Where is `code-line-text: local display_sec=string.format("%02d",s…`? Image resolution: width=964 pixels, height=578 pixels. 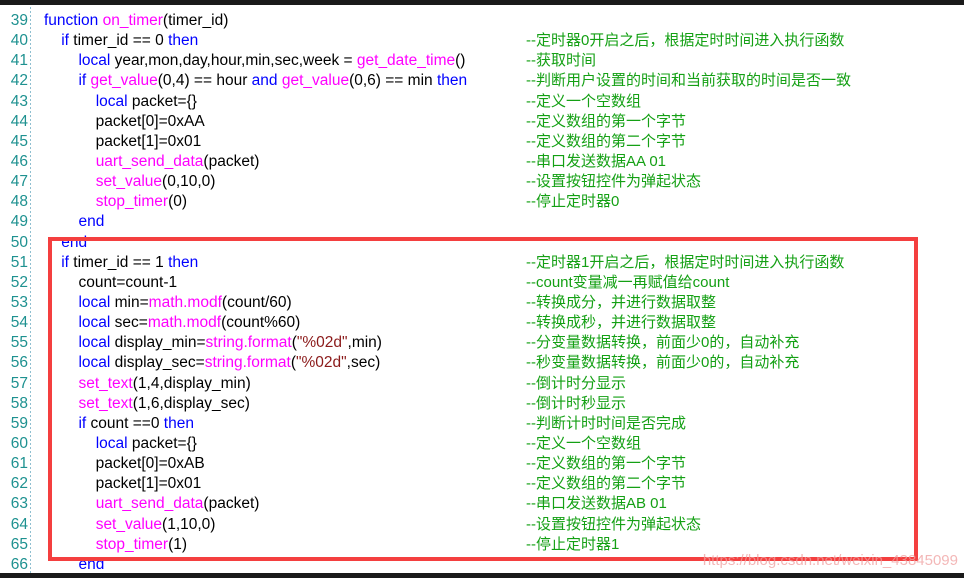
code-line-text: local display_sec=string.format("%02d",s… is located at coordinates (212, 363).